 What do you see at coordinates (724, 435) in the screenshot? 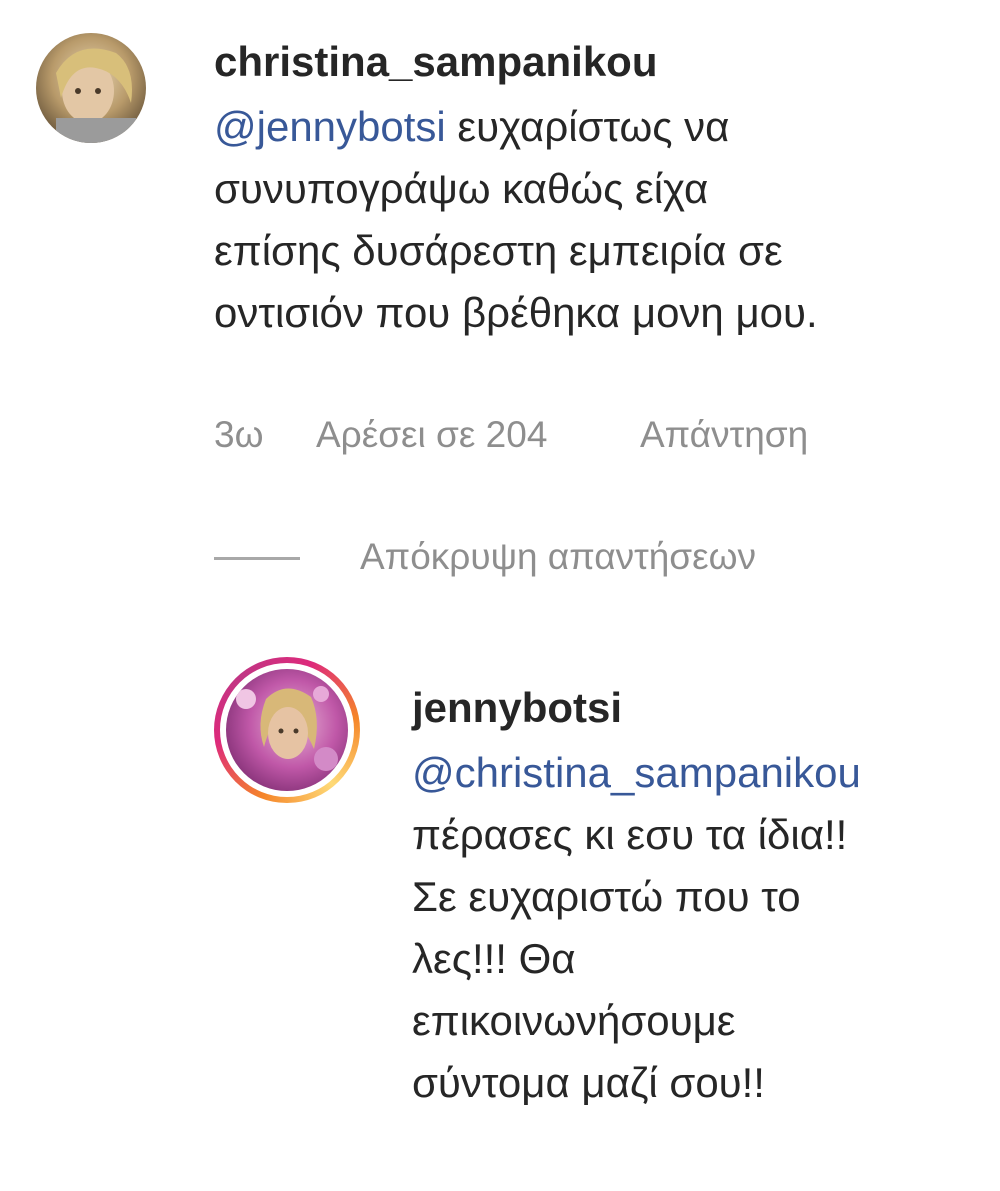
I see `reply-button: Απάντηση` at bounding box center [724, 435].